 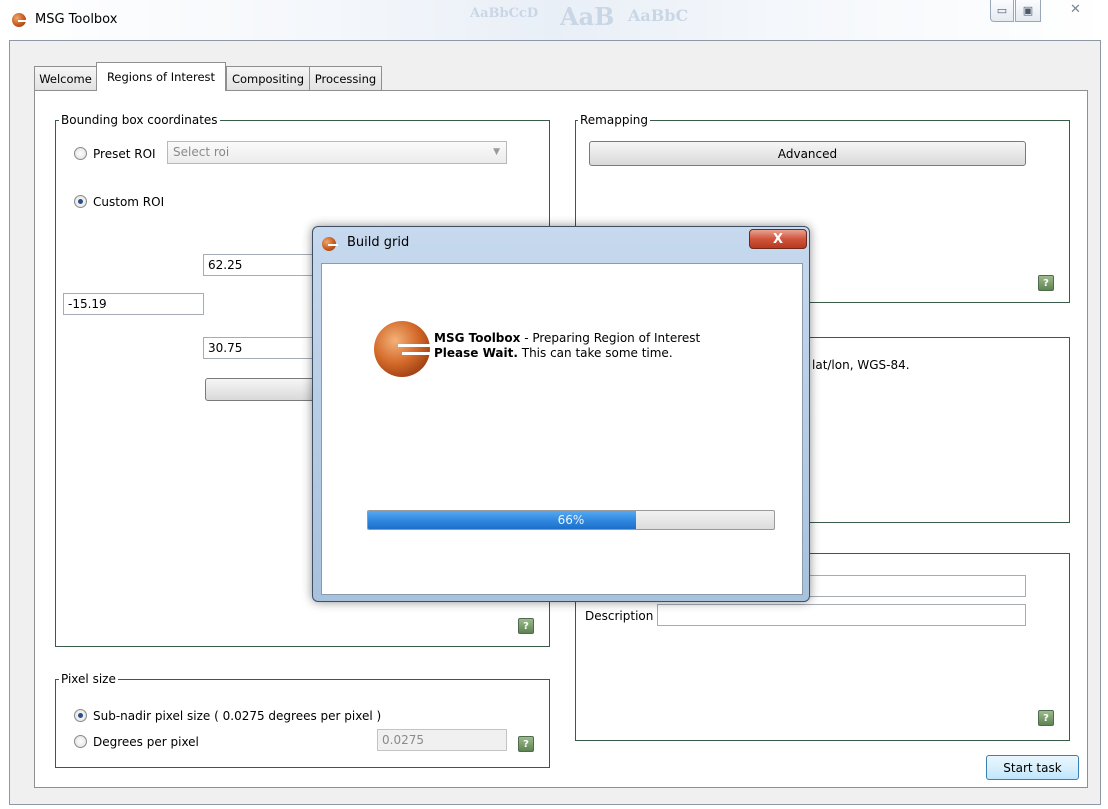 What do you see at coordinates (80, 201) in the screenshot?
I see `custom-roi-radio` at bounding box center [80, 201].